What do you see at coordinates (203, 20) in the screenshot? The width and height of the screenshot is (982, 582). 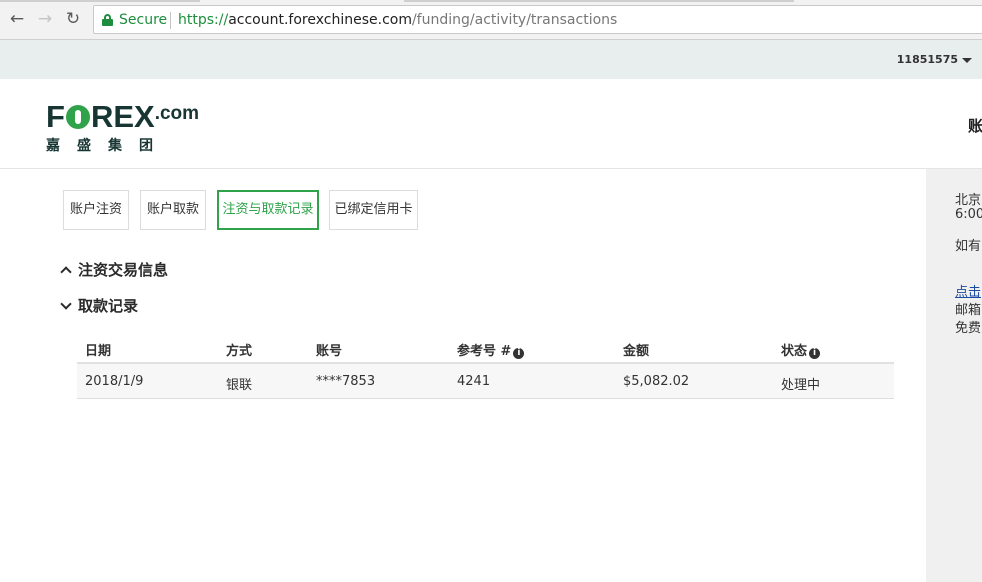 I see `url-scheme: https://` at bounding box center [203, 20].